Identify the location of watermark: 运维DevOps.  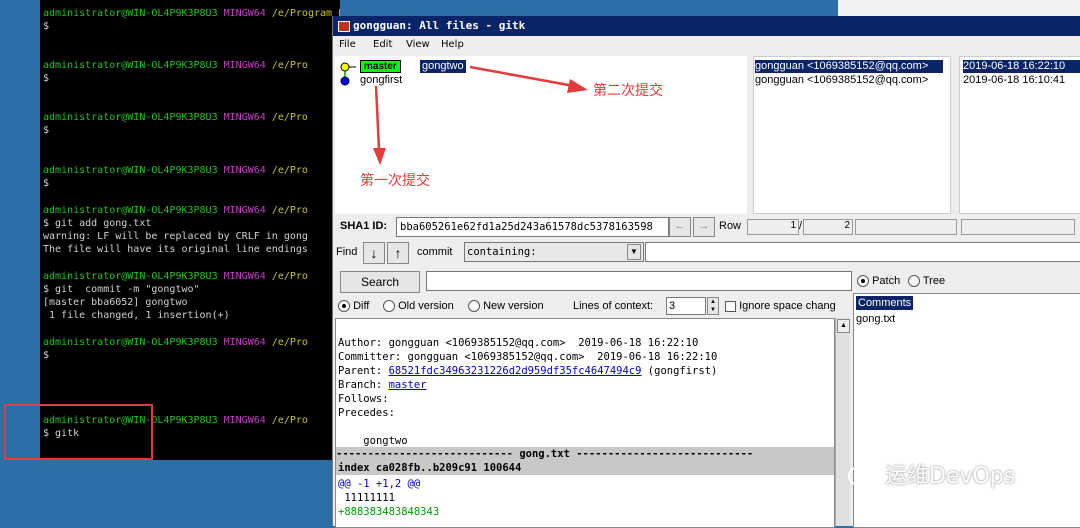
(931, 474).